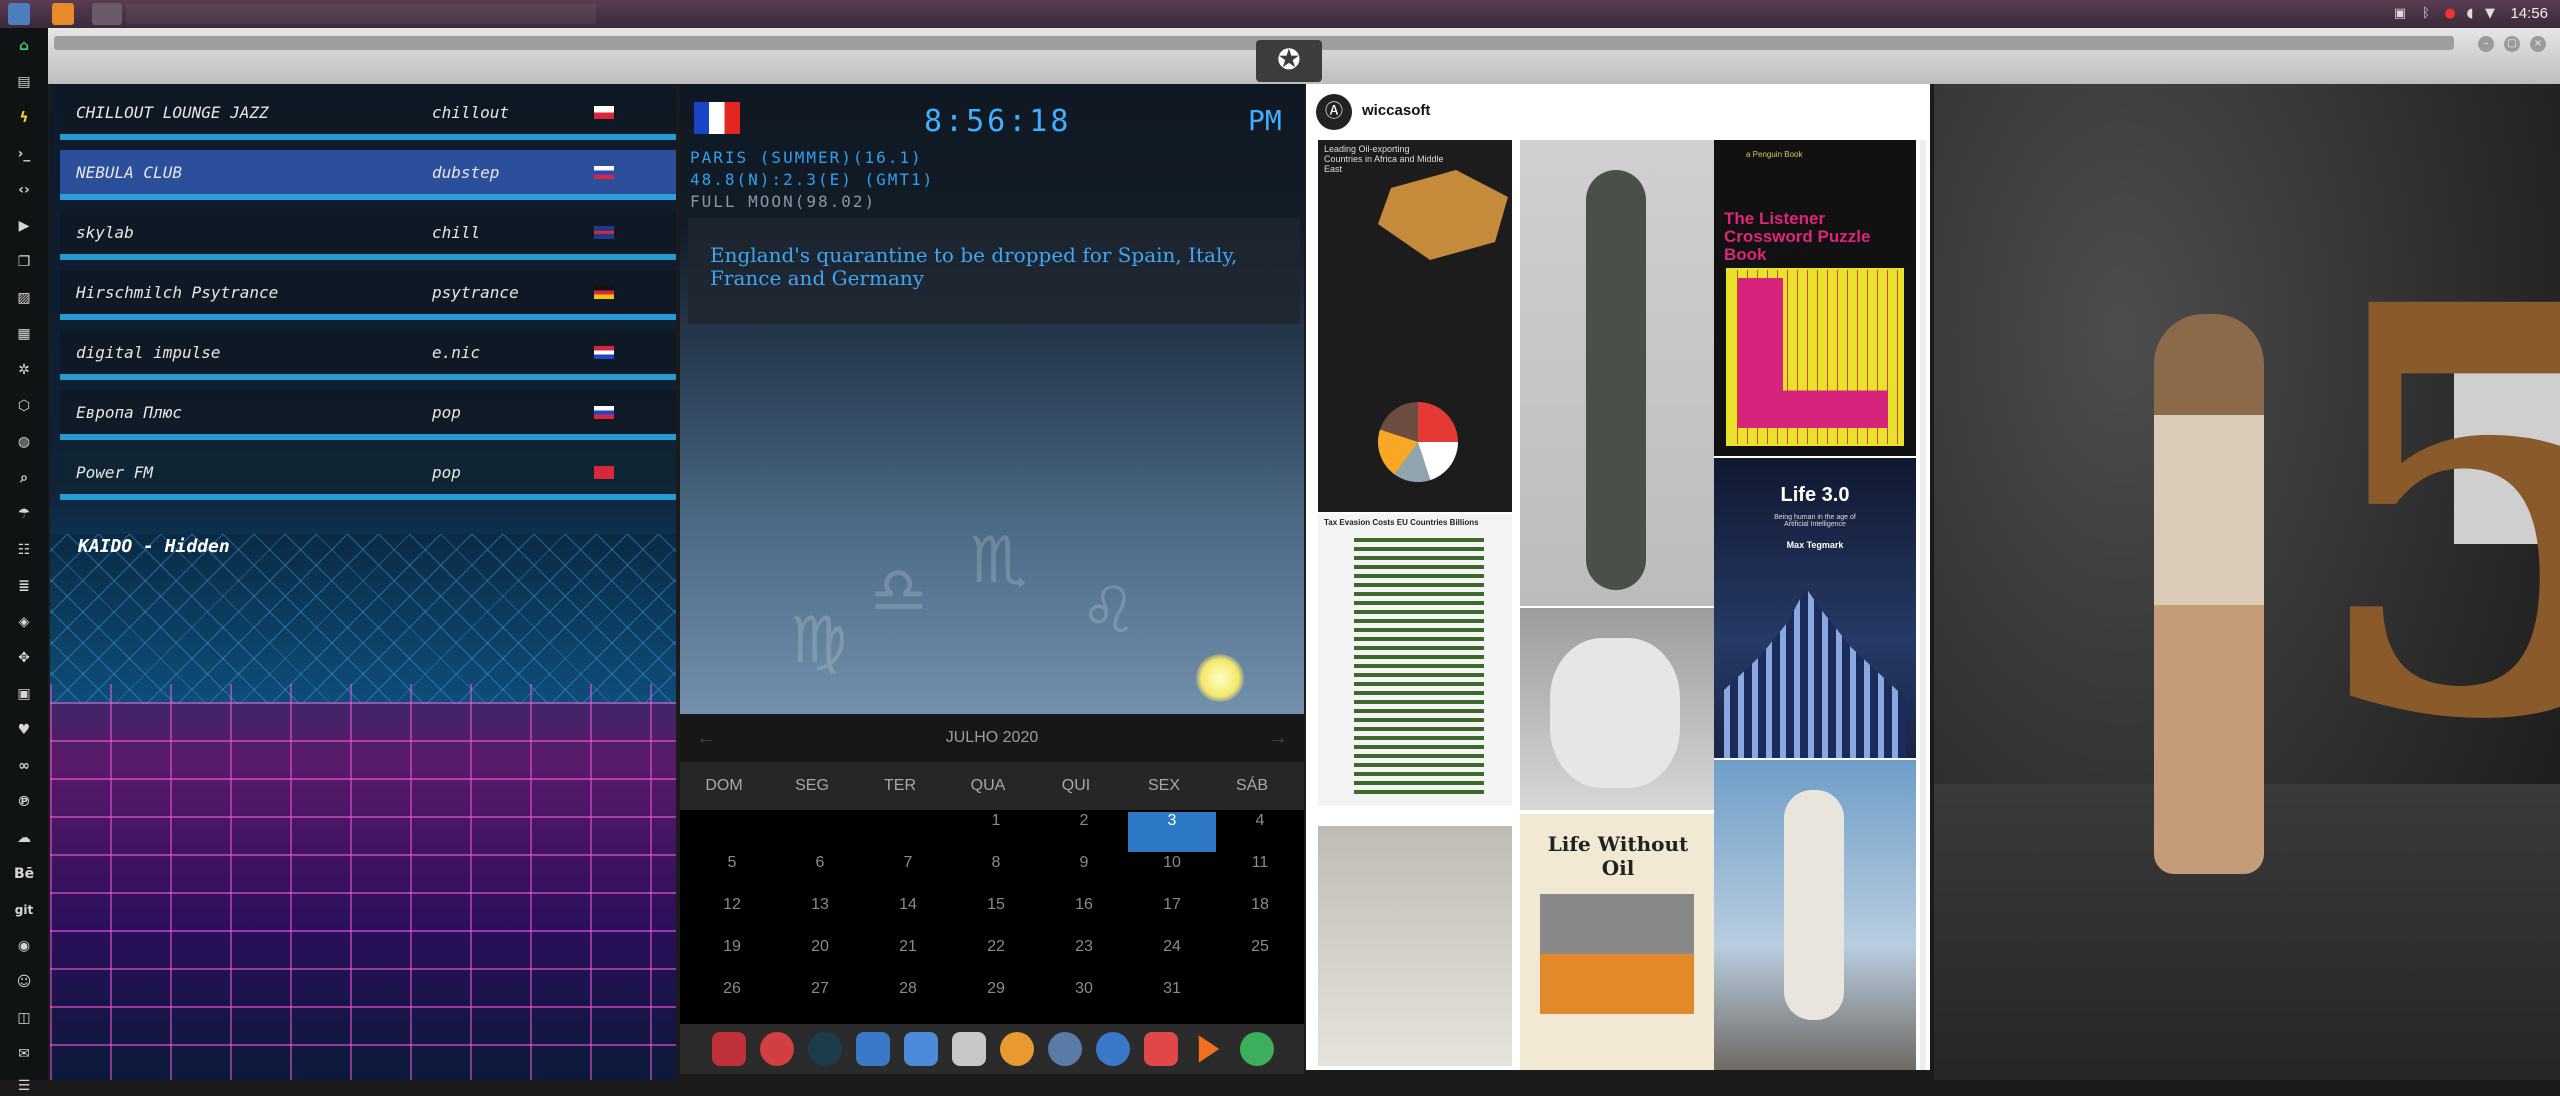 This screenshot has width=2560, height=1096. I want to click on database-icon: ≣, so click(24, 586).